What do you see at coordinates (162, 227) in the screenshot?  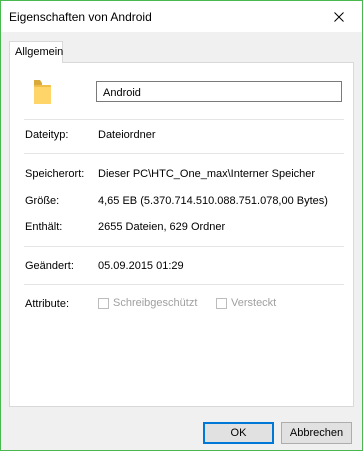 I see `contains-value: 2655 Dateien, 629 Ordner` at bounding box center [162, 227].